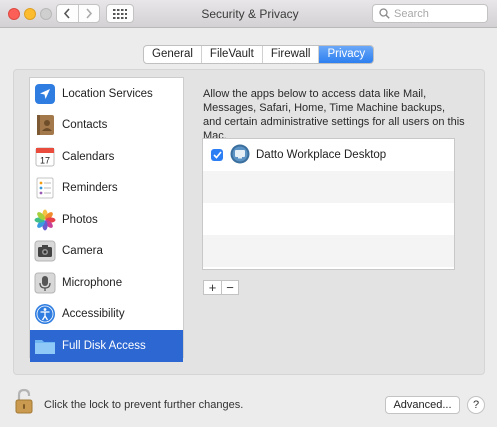 The height and width of the screenshot is (427, 497). I want to click on search-icon, so click(384, 13).